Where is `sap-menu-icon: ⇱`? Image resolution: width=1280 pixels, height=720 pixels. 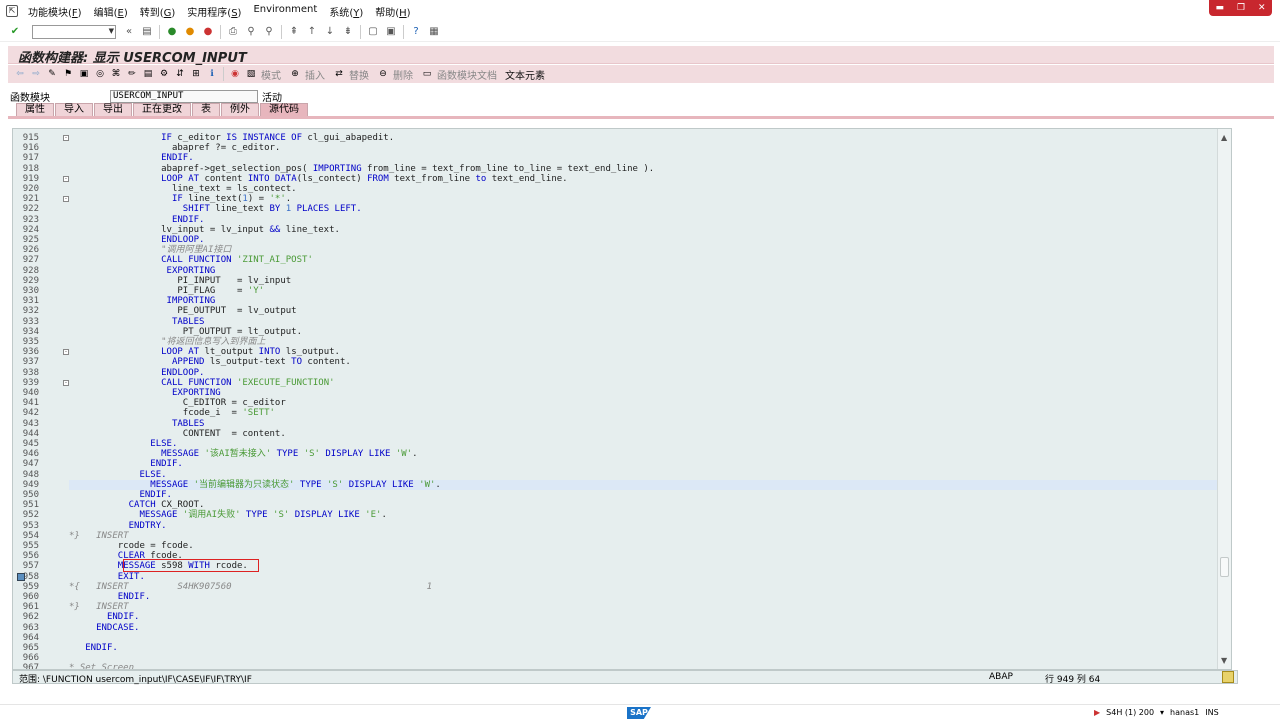
sap-menu-icon: ⇱ is located at coordinates (12, 11).